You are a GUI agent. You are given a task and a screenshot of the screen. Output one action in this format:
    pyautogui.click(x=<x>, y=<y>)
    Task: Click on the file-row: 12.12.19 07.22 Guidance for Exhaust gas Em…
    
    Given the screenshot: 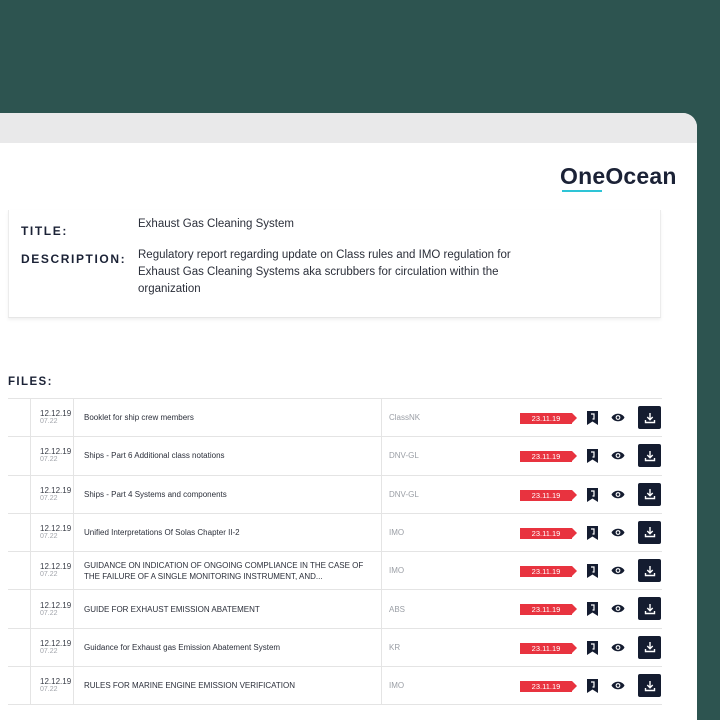 What is the action you would take?
    pyautogui.click(x=335, y=648)
    